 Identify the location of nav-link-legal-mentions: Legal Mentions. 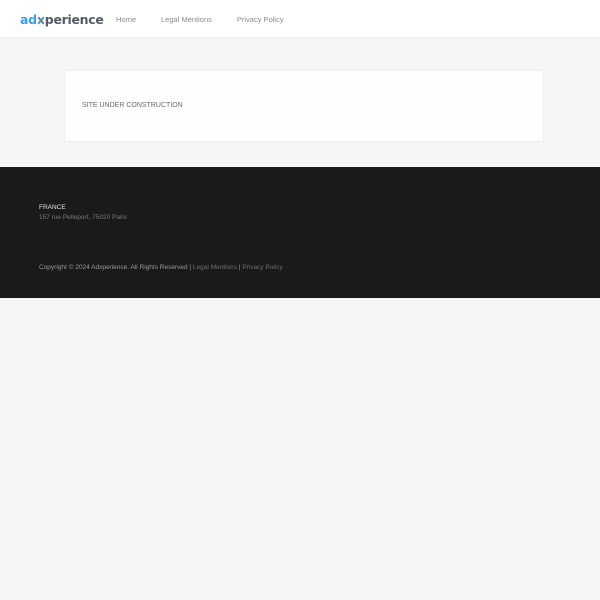
(186, 19).